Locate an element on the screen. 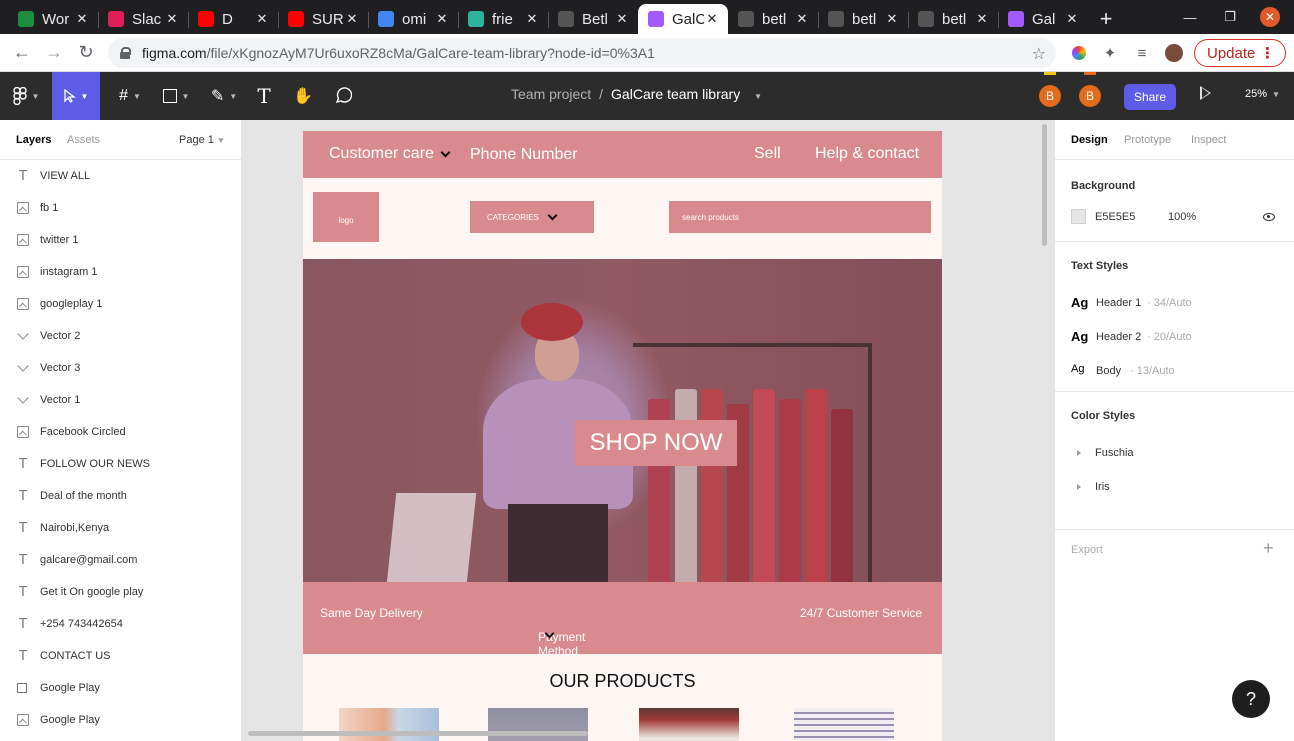 Image resolution: width=1294 pixels, height=741 pixels. browser-tab: omi ✕ is located at coordinates (413, 19).